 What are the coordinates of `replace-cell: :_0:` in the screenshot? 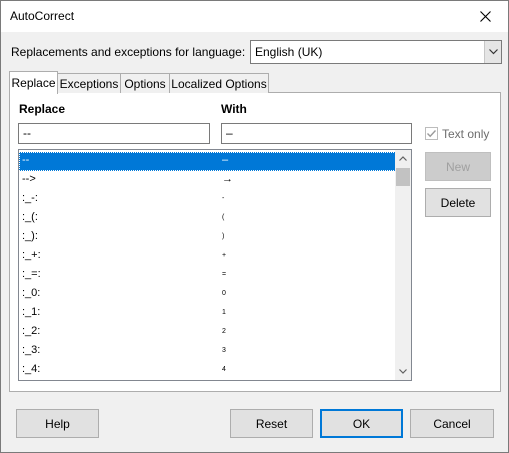 It's located at (31, 293).